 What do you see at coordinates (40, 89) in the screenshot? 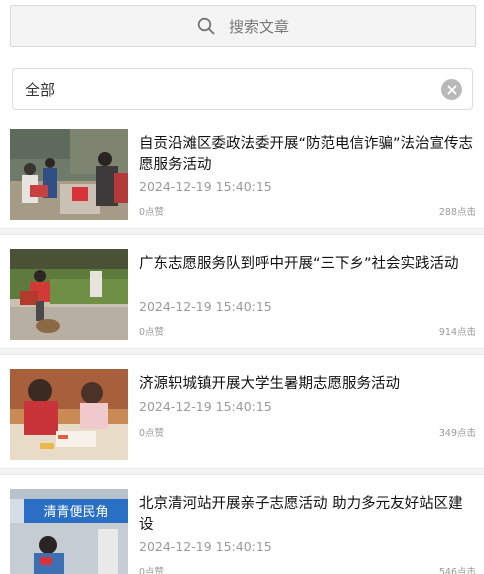
I see `filter-value: 全部` at bounding box center [40, 89].